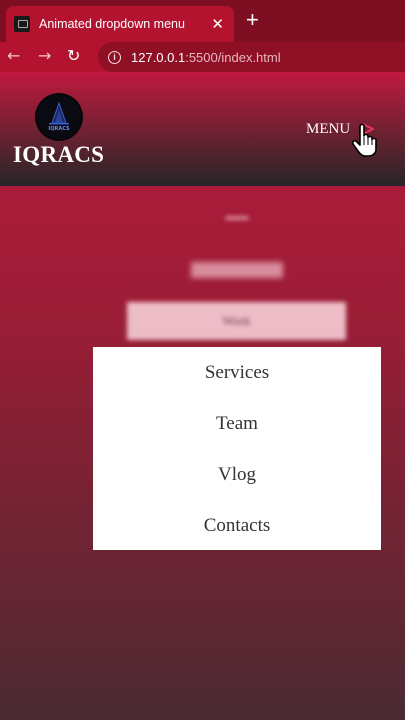 The height and width of the screenshot is (720, 405). What do you see at coordinates (233, 57) in the screenshot?
I see `url-path: :5500/index.html` at bounding box center [233, 57].